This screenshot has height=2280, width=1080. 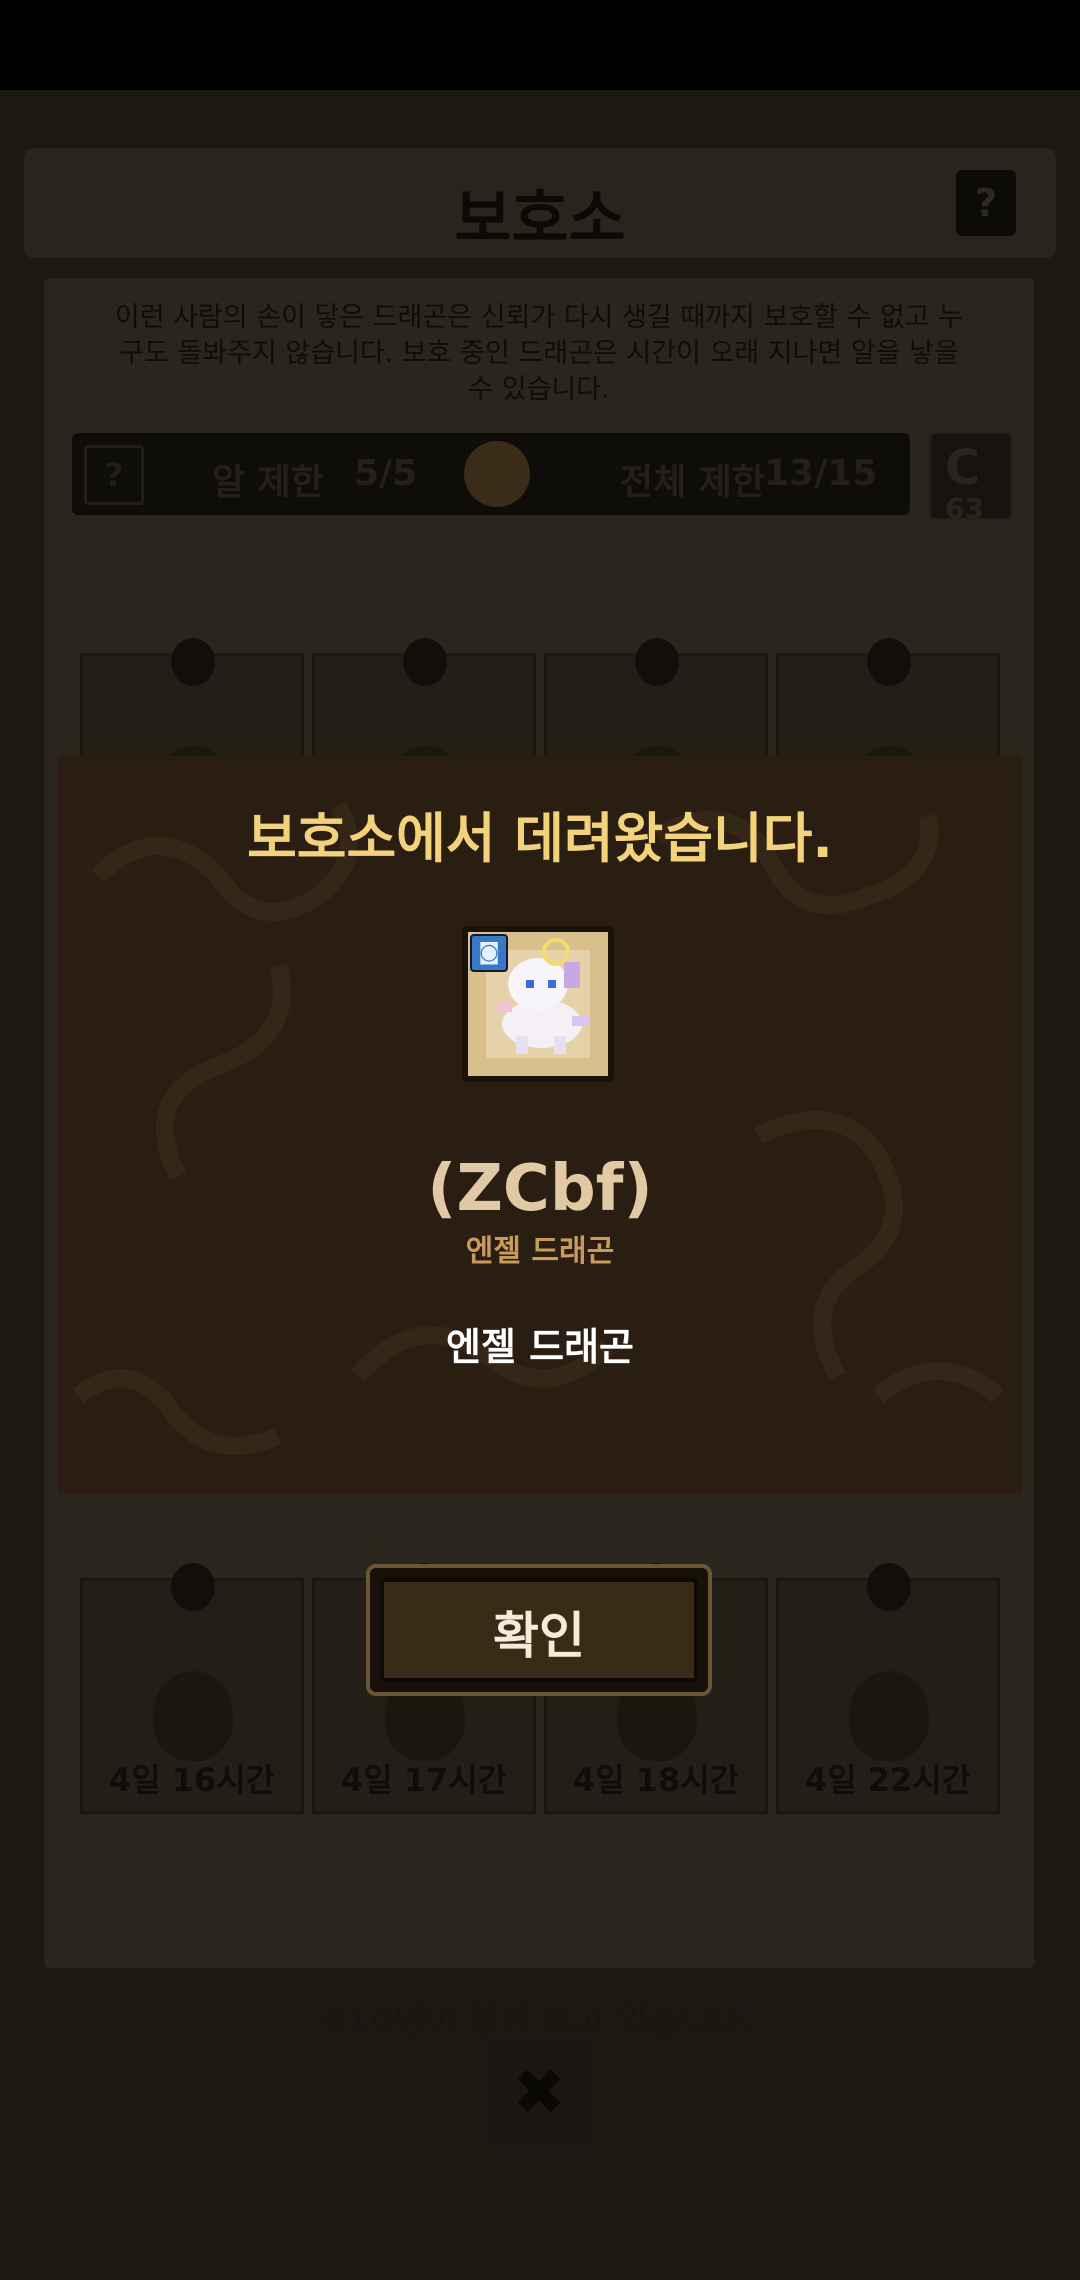 I want to click on slot-timer: 4일 17시간, so click(x=424, y=1780).